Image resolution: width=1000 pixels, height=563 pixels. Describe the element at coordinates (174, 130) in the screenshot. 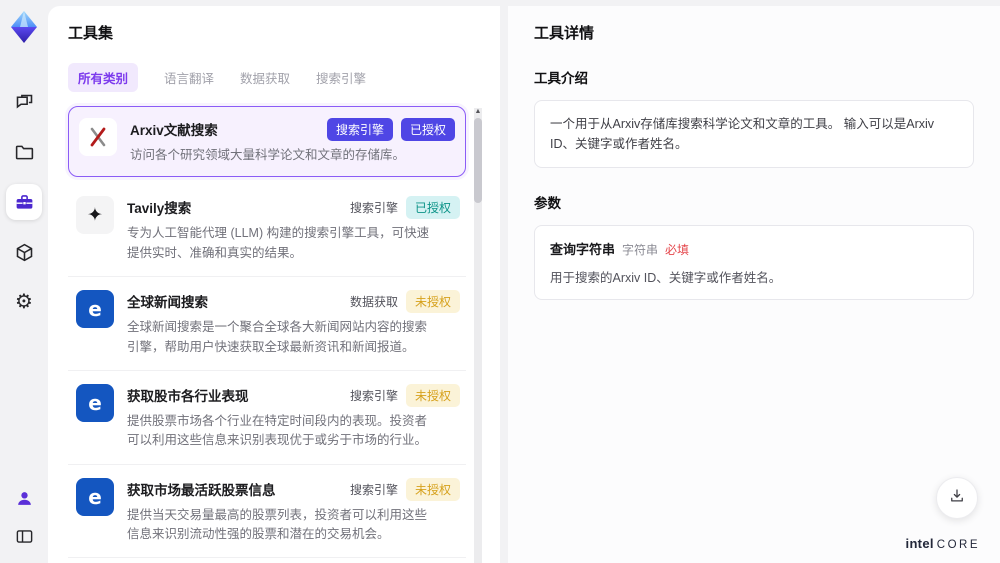

I see `tool-name: Arxiv文献搜索` at that location.